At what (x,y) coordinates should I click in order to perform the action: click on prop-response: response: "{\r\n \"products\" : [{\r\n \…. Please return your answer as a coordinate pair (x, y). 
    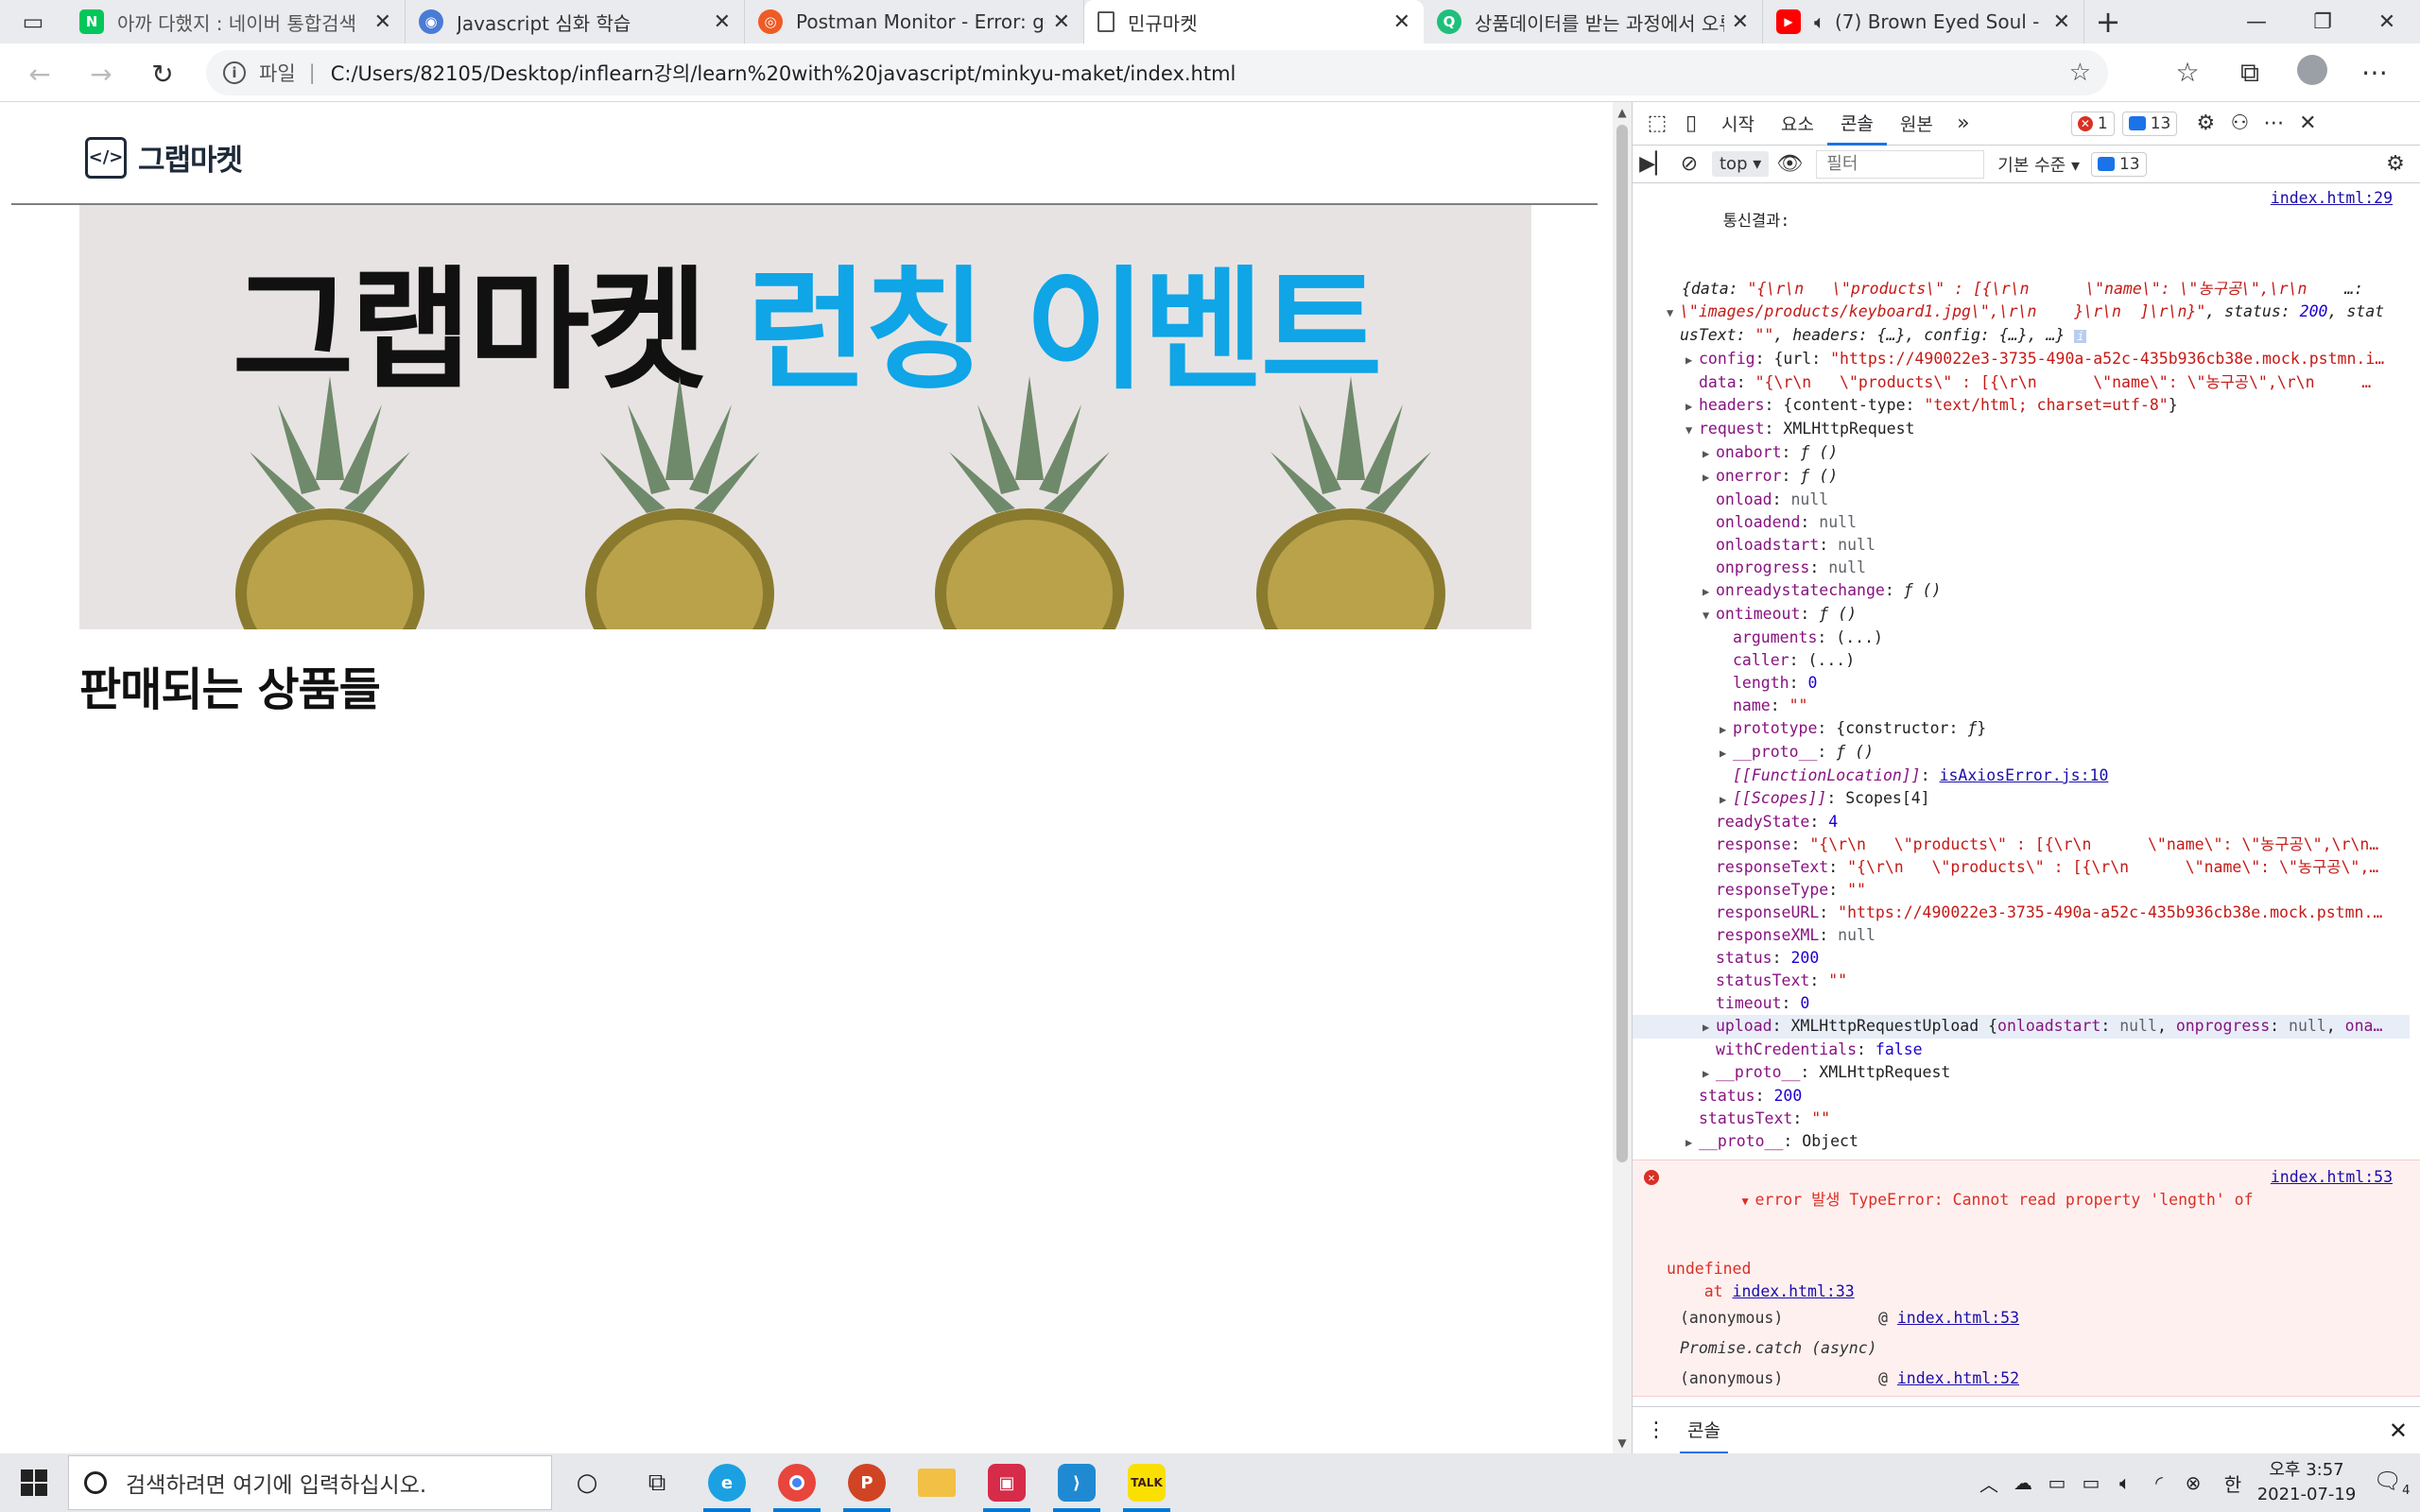
    Looking at the image, I should click on (2026, 844).